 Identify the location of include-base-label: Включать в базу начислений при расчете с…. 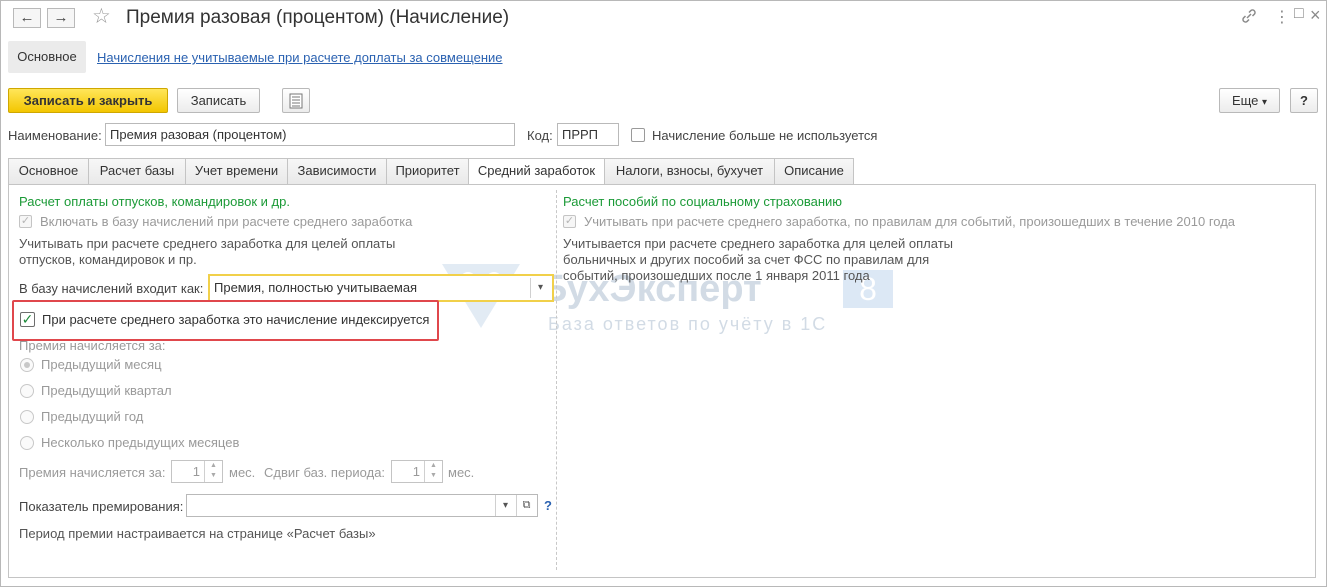
(226, 221).